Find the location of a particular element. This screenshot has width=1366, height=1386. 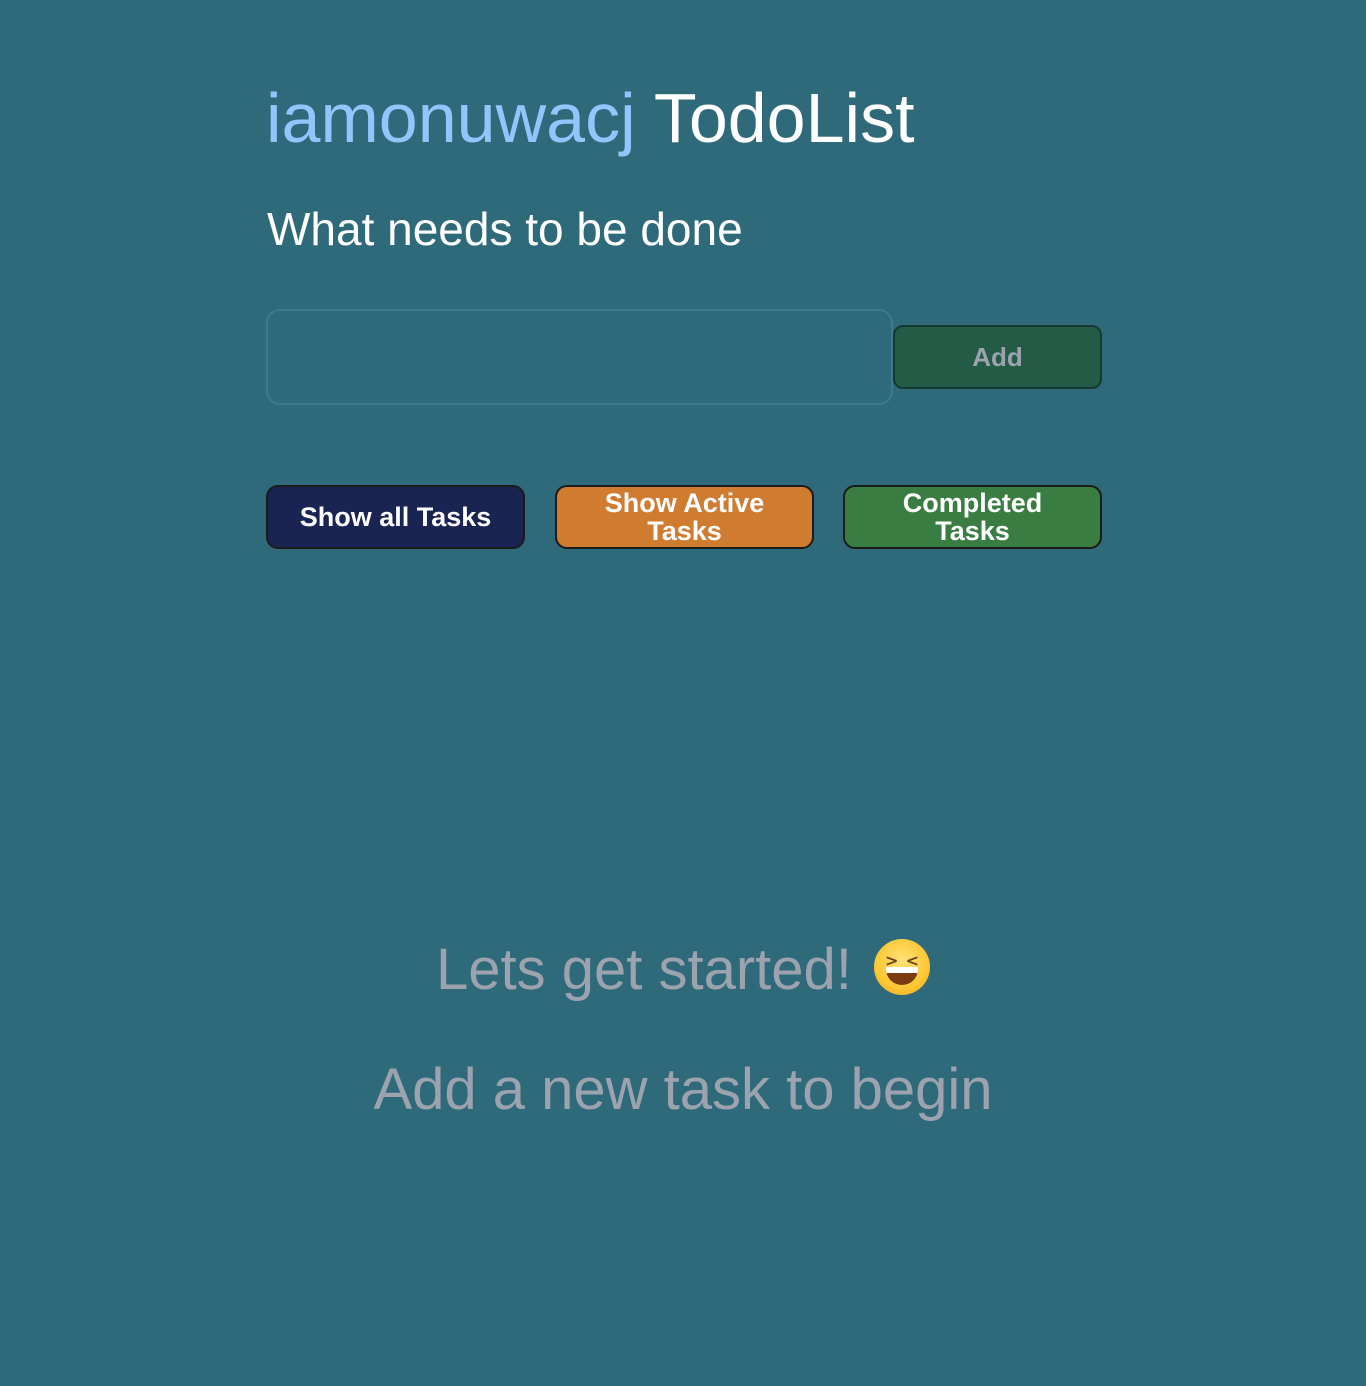

empty-state-message: Add a new task to begin is located at coordinates (683, 1089).